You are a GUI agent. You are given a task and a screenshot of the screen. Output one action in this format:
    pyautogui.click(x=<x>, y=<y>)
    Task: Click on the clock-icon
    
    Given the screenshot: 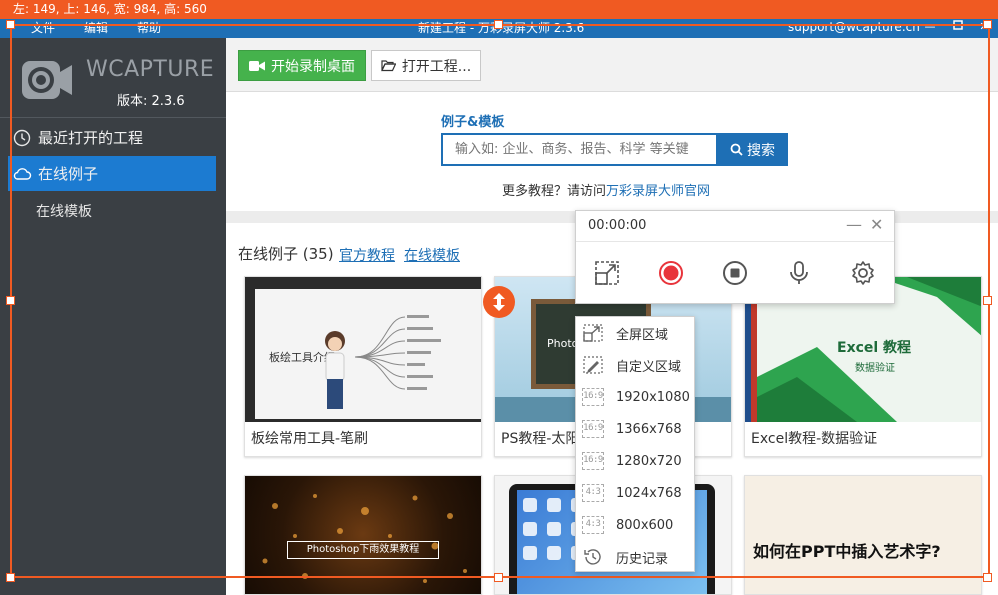 What is the action you would take?
    pyautogui.click(x=22, y=137)
    